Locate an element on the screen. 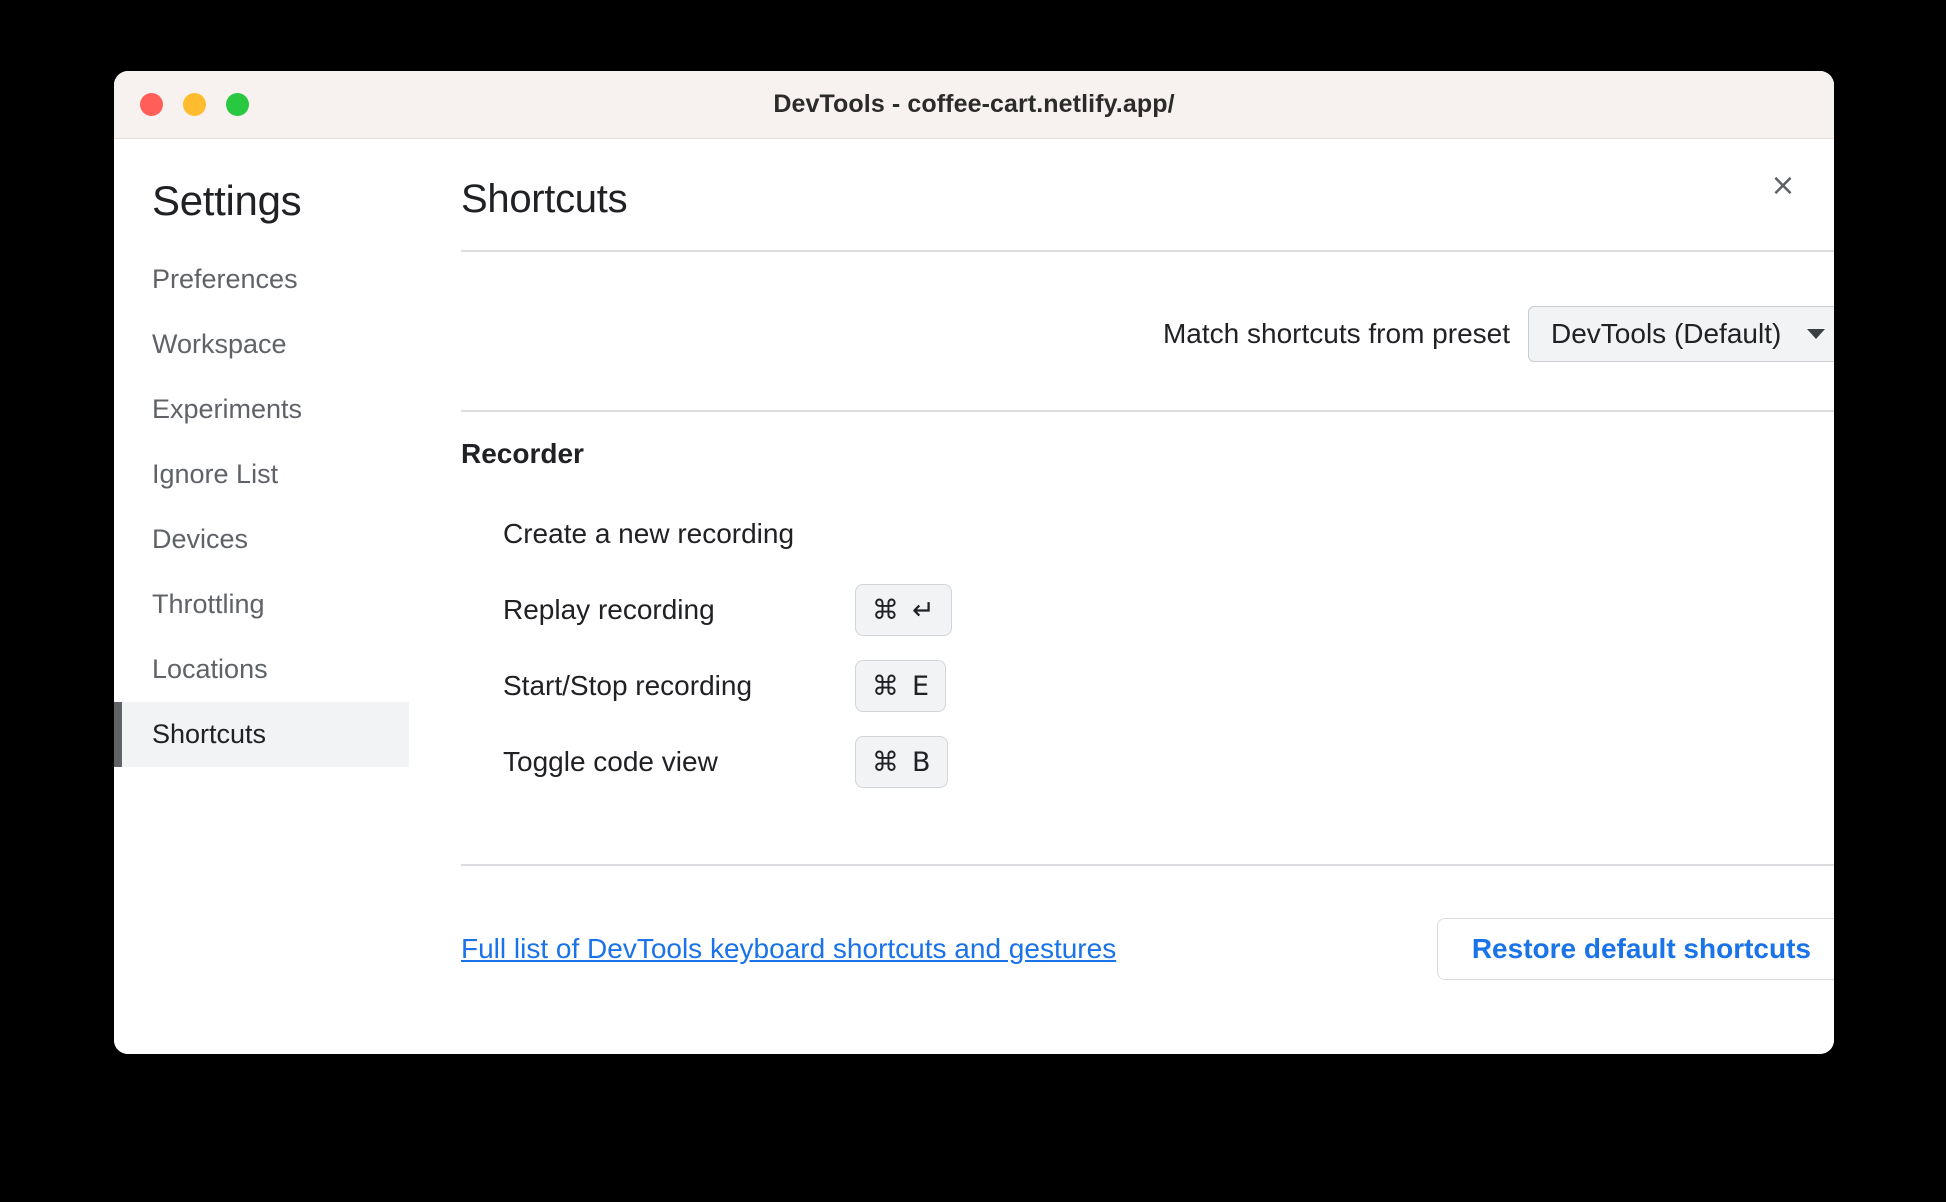 This screenshot has width=1946, height=1202. page-title: Shortcuts is located at coordinates (544, 199).